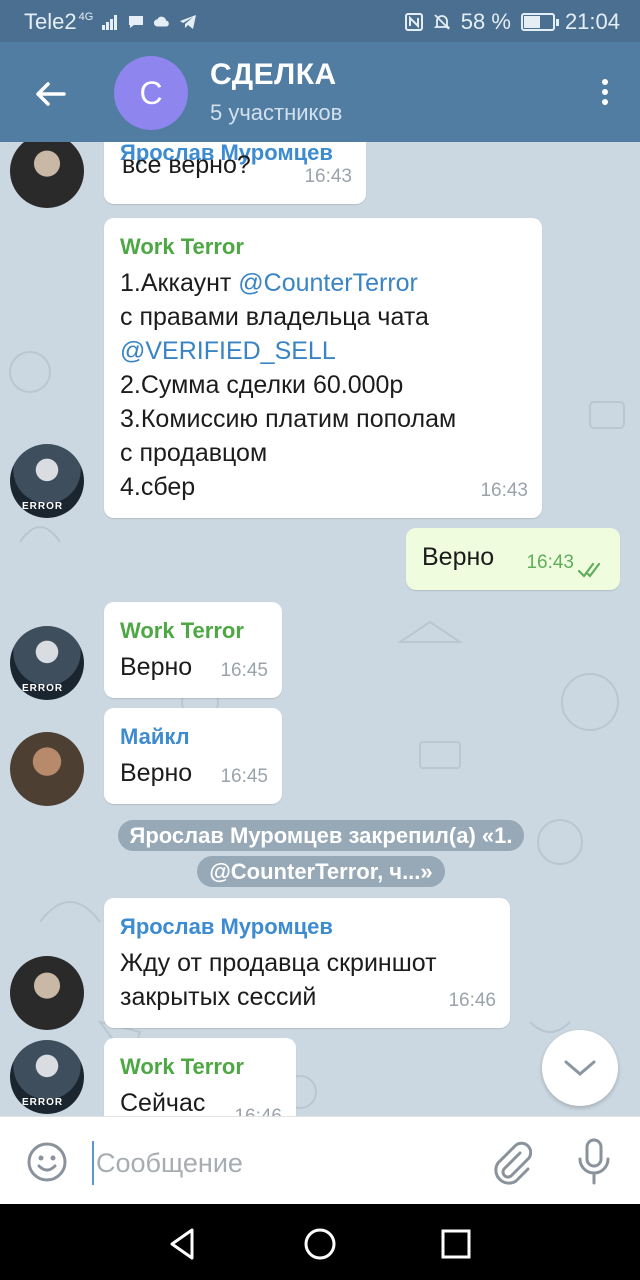  Describe the element at coordinates (155, 736) in the screenshot. I see `message-sender: Майкл` at that location.